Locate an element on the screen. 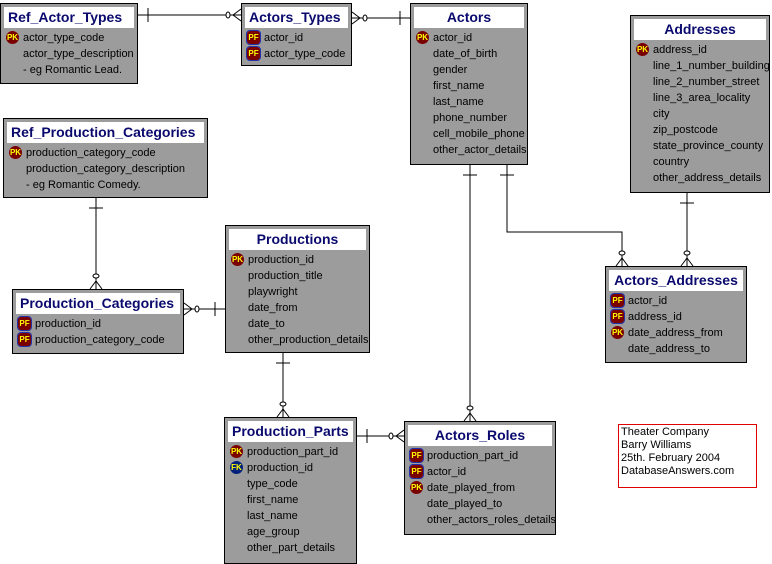  table-column: gender is located at coordinates (469, 70).